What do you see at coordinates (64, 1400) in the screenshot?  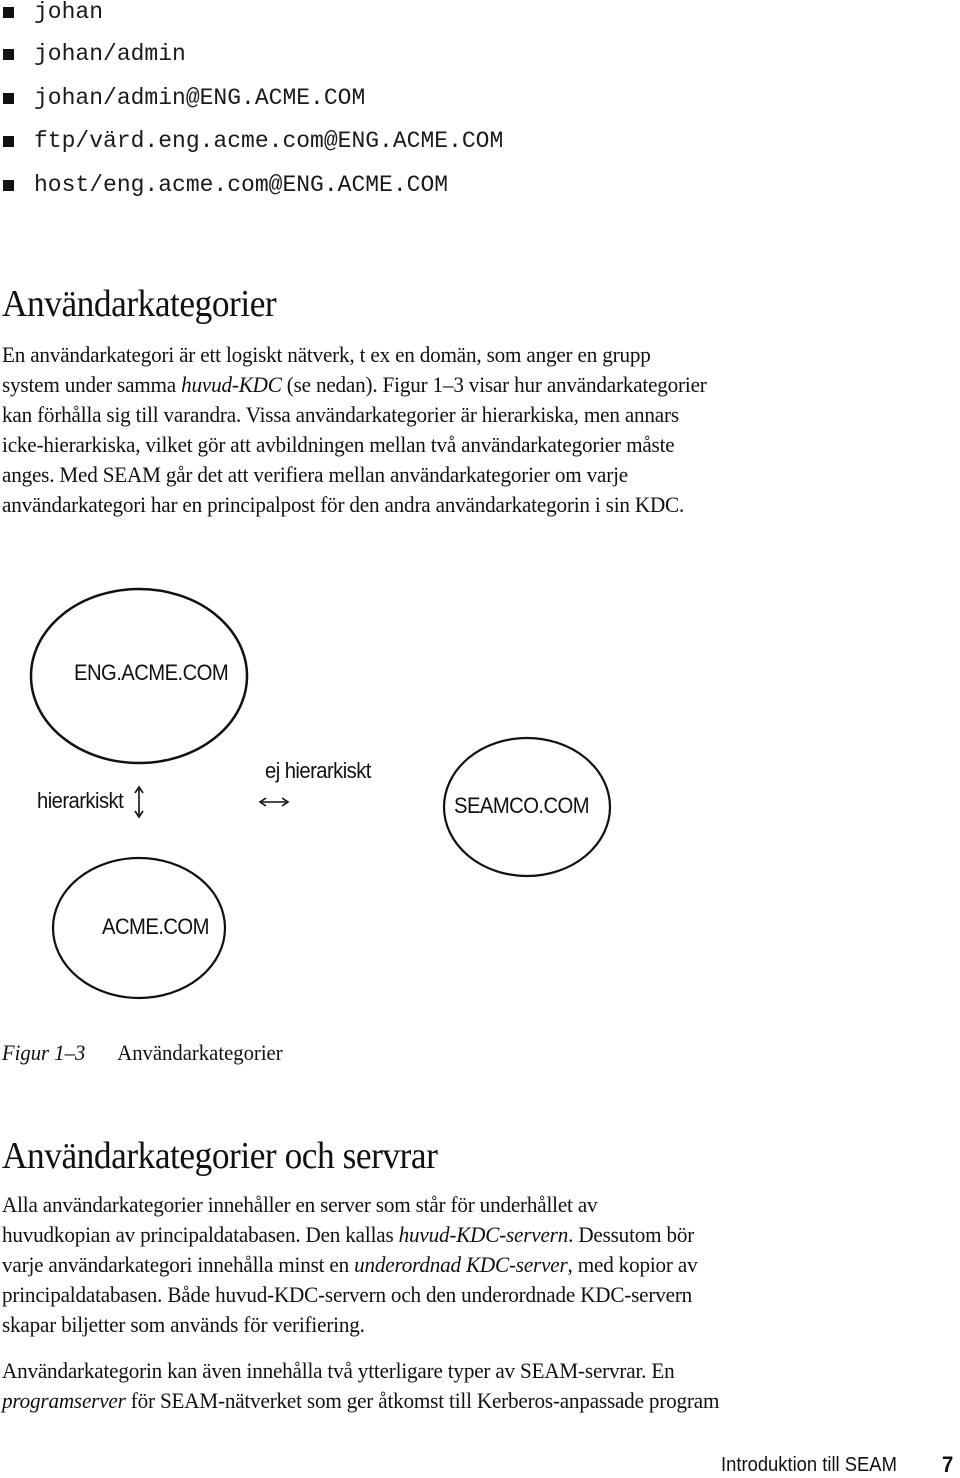 I see `emphasized-term: programserver` at bounding box center [64, 1400].